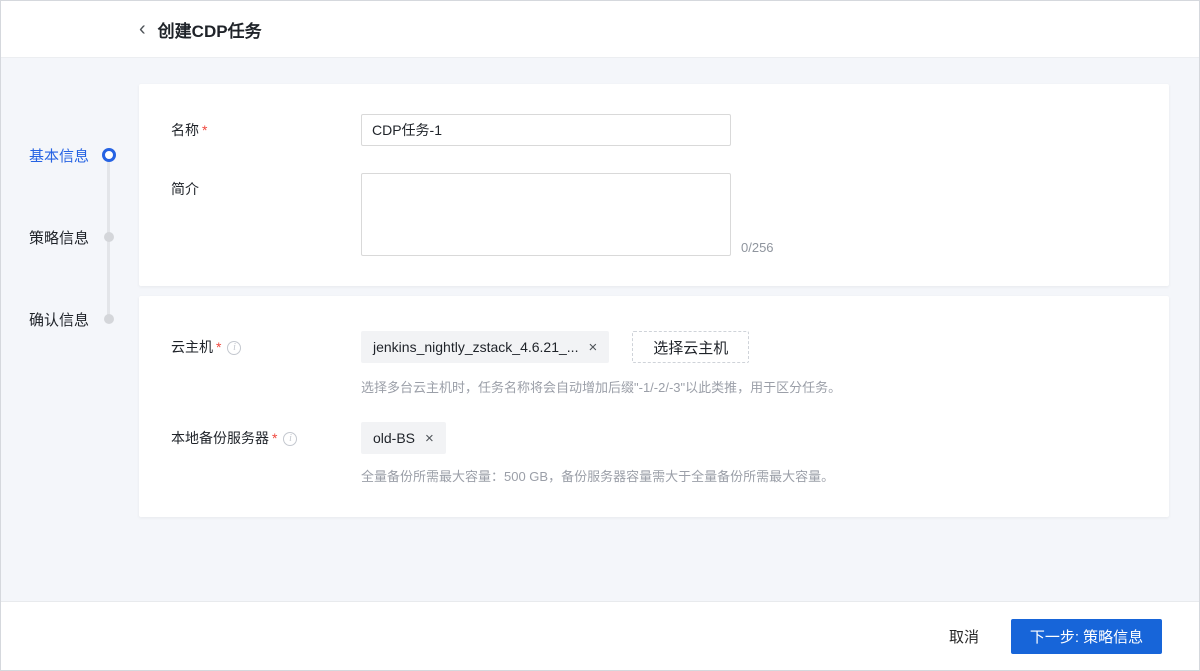  I want to click on wizard-footer: 取消 下一步: 策略信息, so click(600, 635).